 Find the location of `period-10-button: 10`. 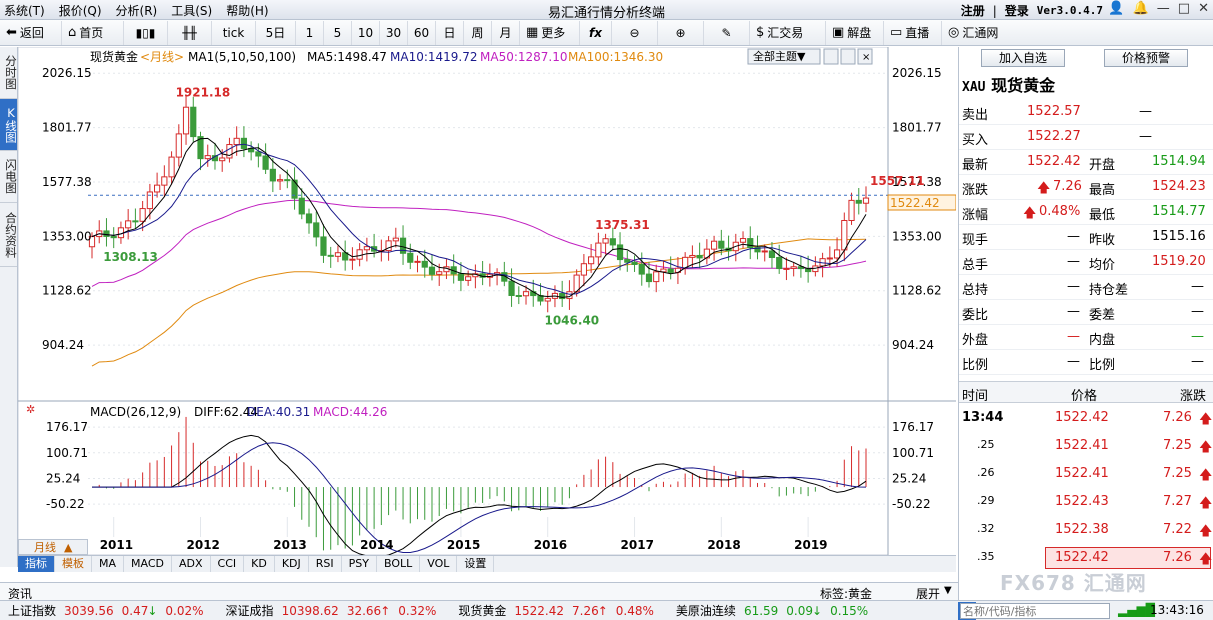

period-10-button: 10 is located at coordinates (366, 32).